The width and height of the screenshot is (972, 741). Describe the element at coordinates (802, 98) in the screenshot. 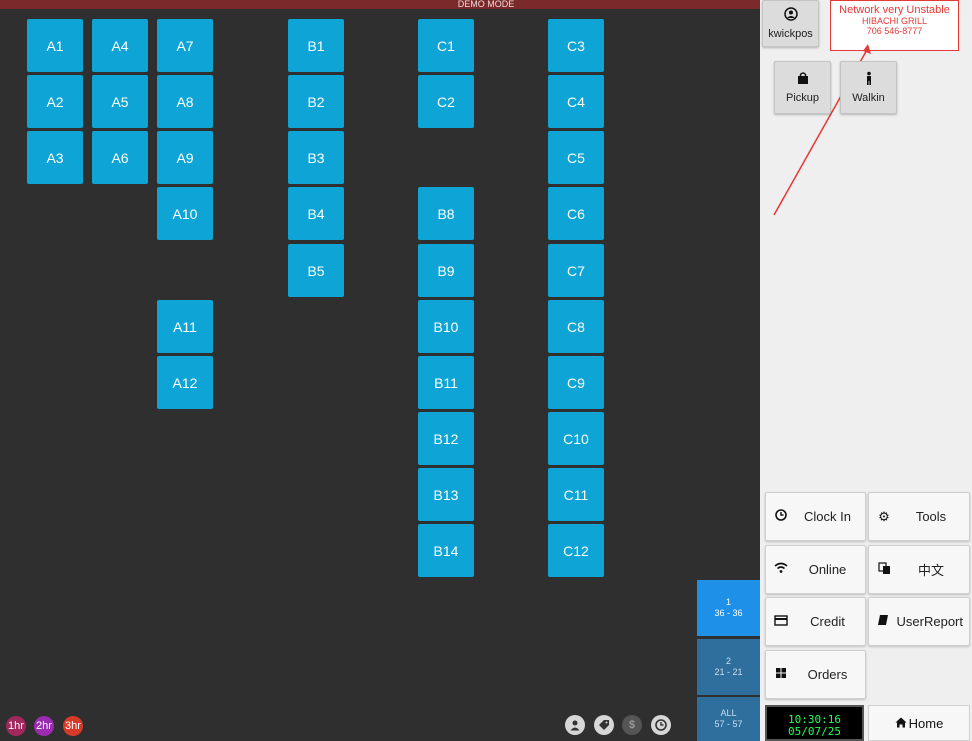

I see `pickup-label: Pickup` at that location.